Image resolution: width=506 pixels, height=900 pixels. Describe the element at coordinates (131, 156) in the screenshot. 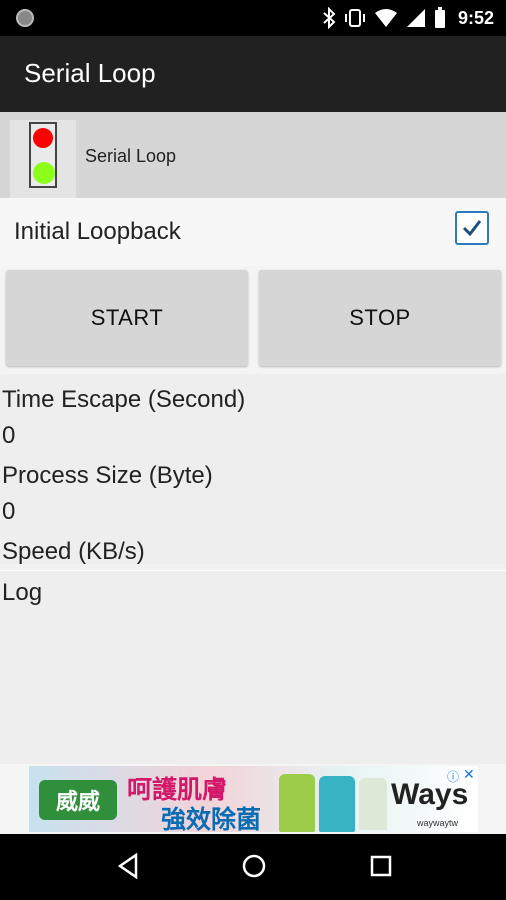

I see `device-name: Serial Loop` at that location.